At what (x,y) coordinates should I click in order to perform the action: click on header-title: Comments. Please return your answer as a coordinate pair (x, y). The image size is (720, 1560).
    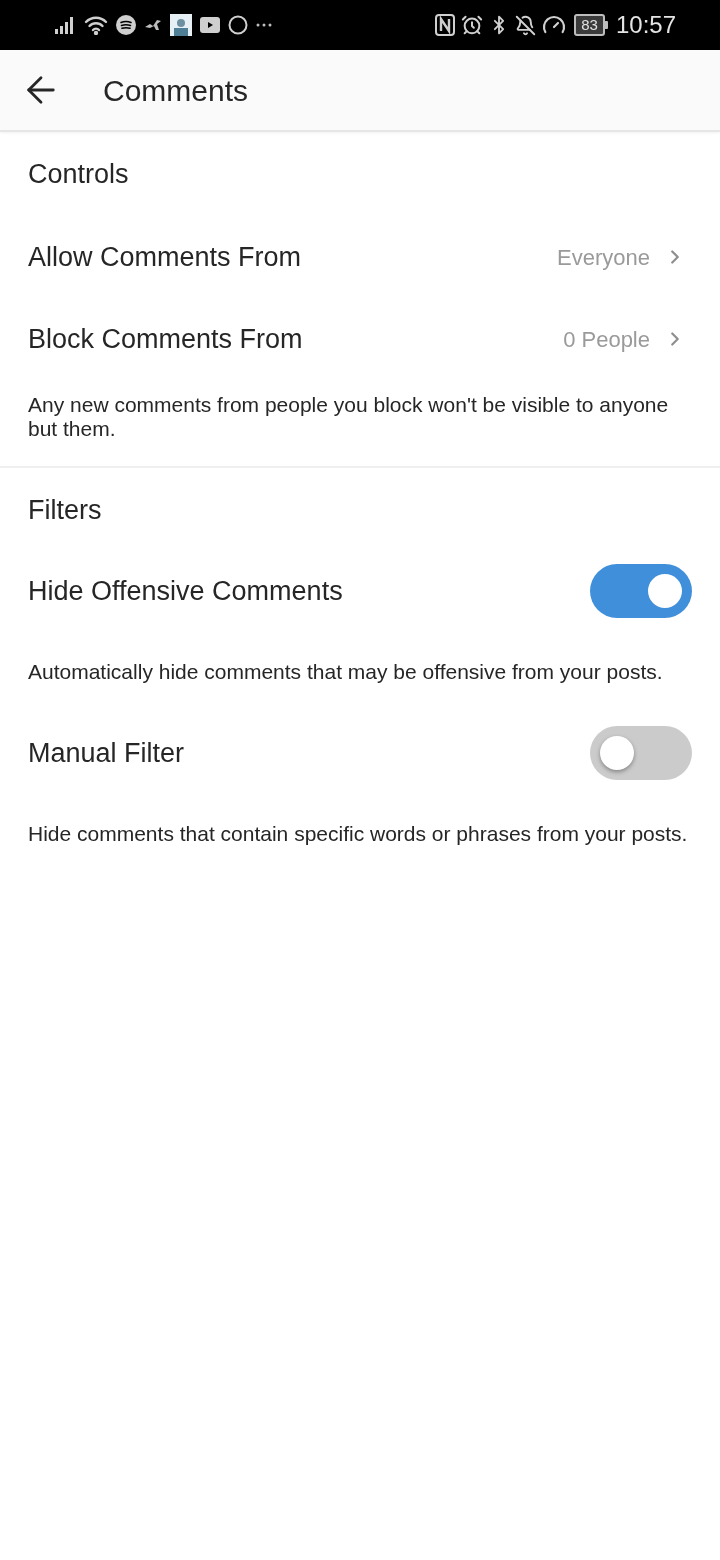
    Looking at the image, I should click on (176, 90).